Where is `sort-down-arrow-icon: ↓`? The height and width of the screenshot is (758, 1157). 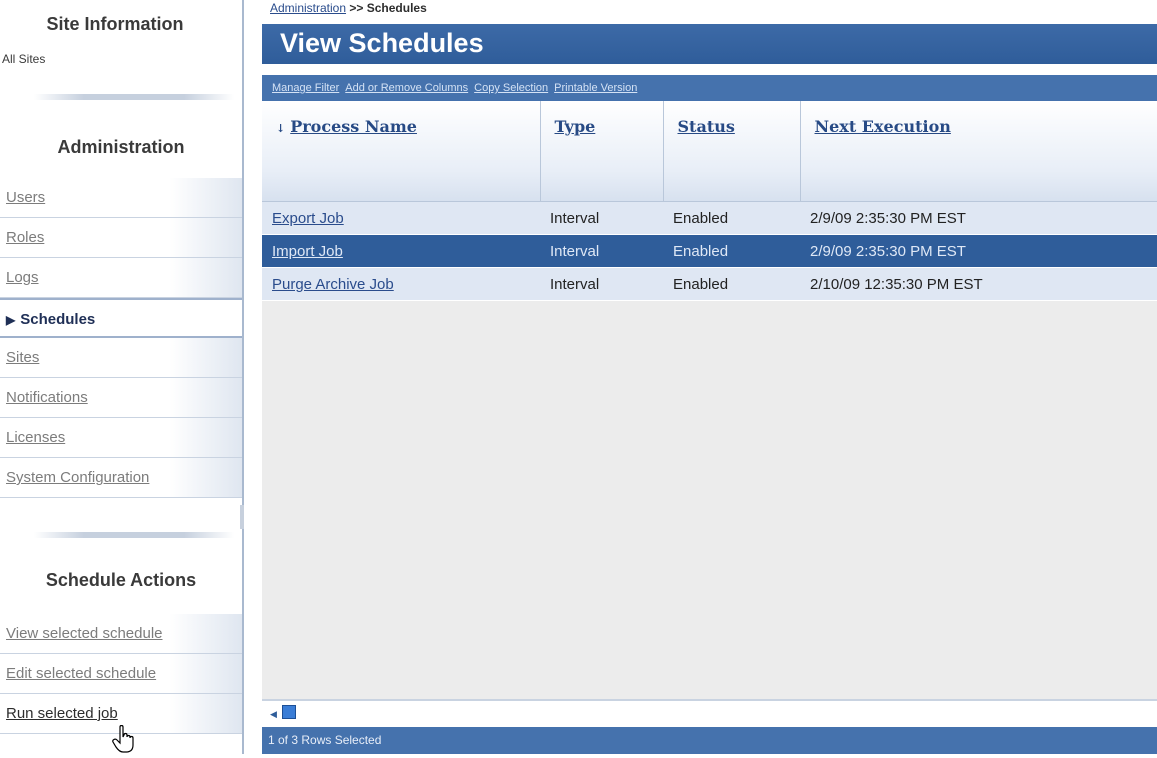 sort-down-arrow-icon: ↓ is located at coordinates (281, 128).